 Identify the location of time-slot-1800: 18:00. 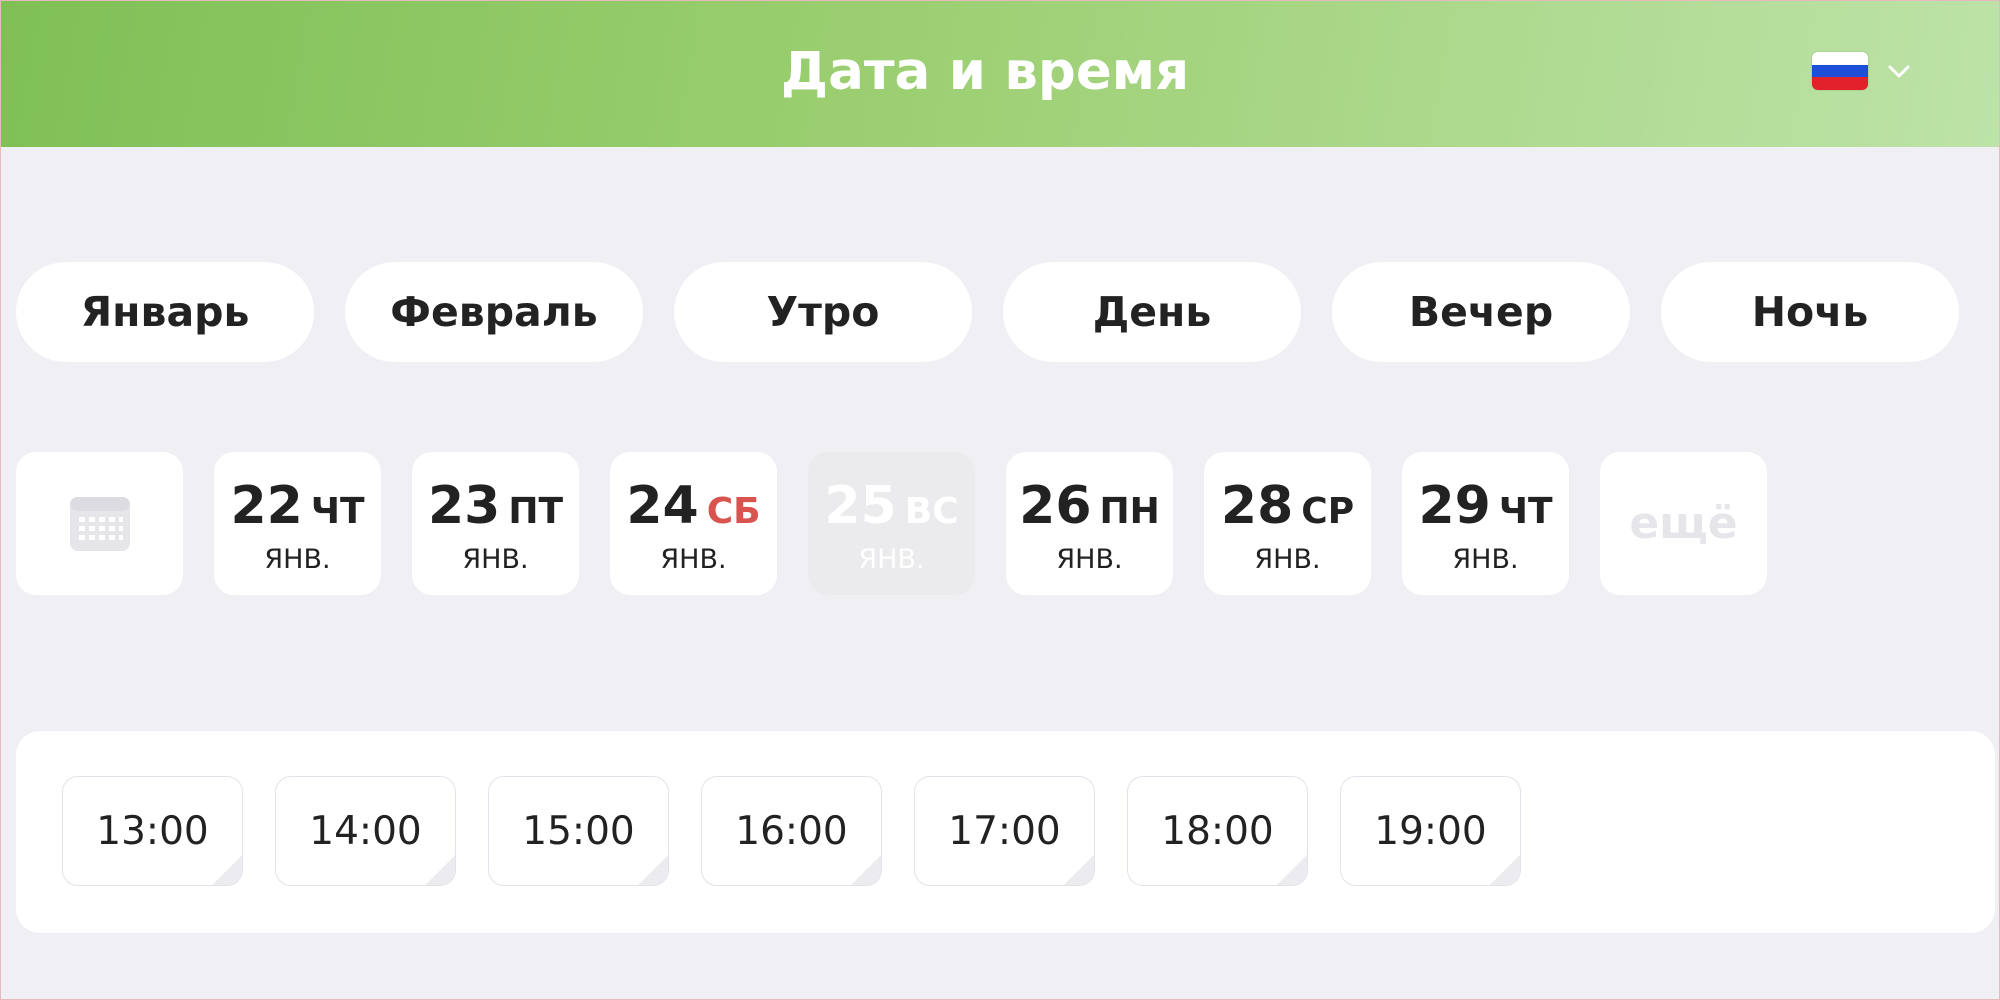
(1217, 831).